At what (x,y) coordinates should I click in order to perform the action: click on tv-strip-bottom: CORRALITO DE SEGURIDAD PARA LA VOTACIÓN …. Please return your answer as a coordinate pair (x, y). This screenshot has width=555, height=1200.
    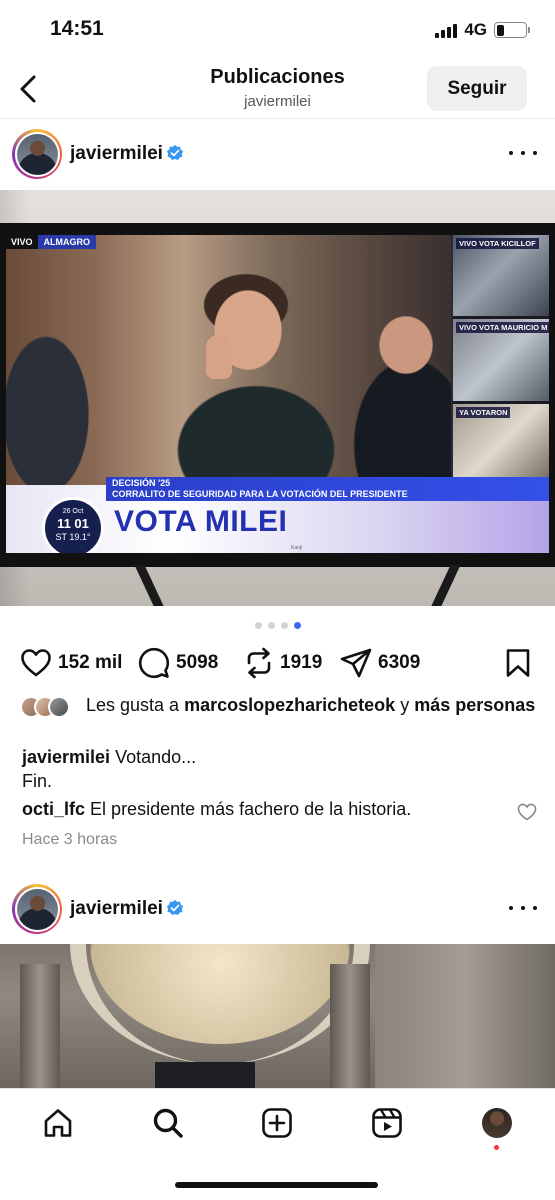
    Looking at the image, I should click on (260, 494).